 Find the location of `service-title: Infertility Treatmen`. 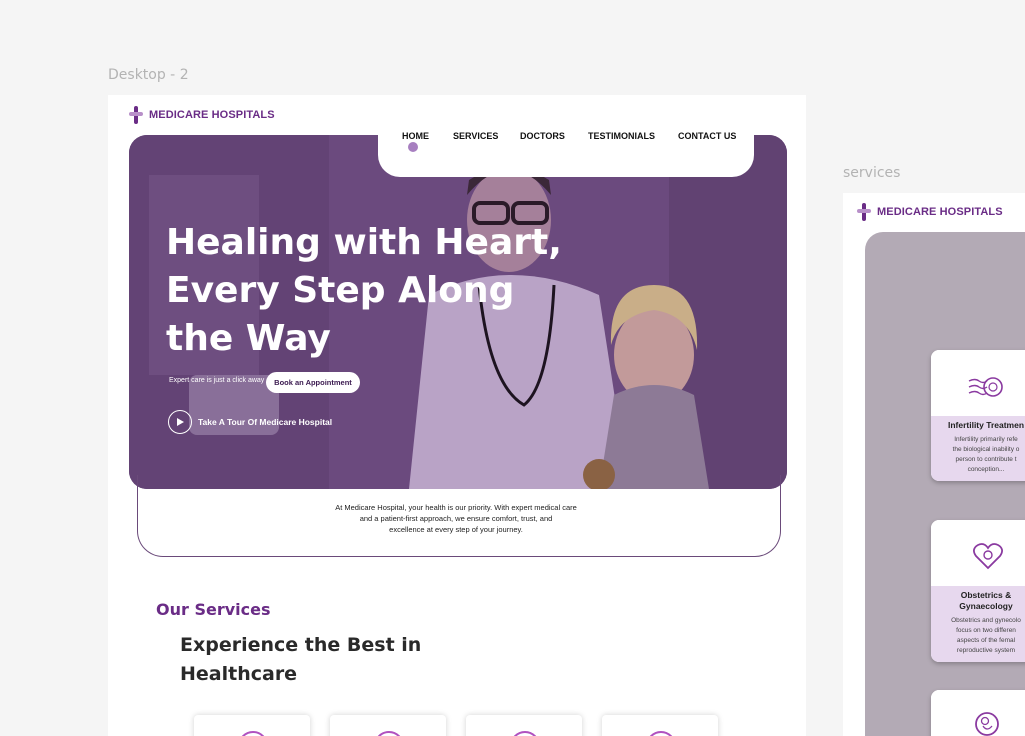

service-title: Infertility Treatmen is located at coordinates (986, 425).